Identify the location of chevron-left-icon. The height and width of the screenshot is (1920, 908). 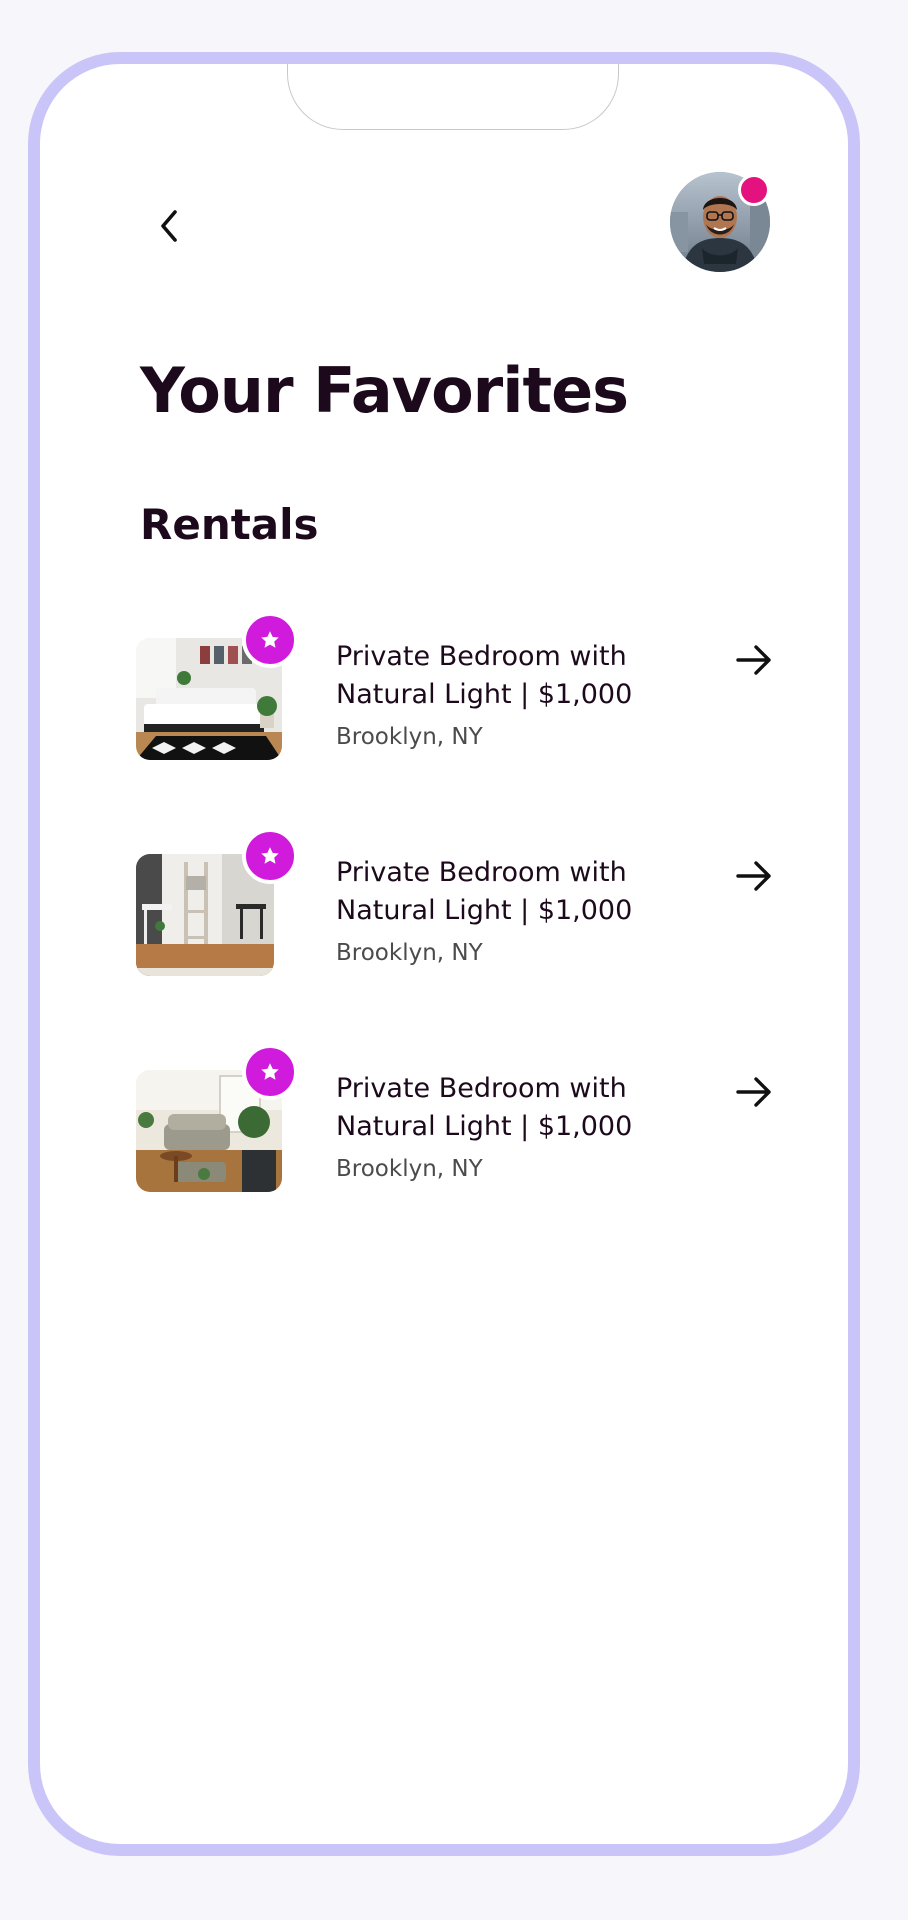
(169, 226).